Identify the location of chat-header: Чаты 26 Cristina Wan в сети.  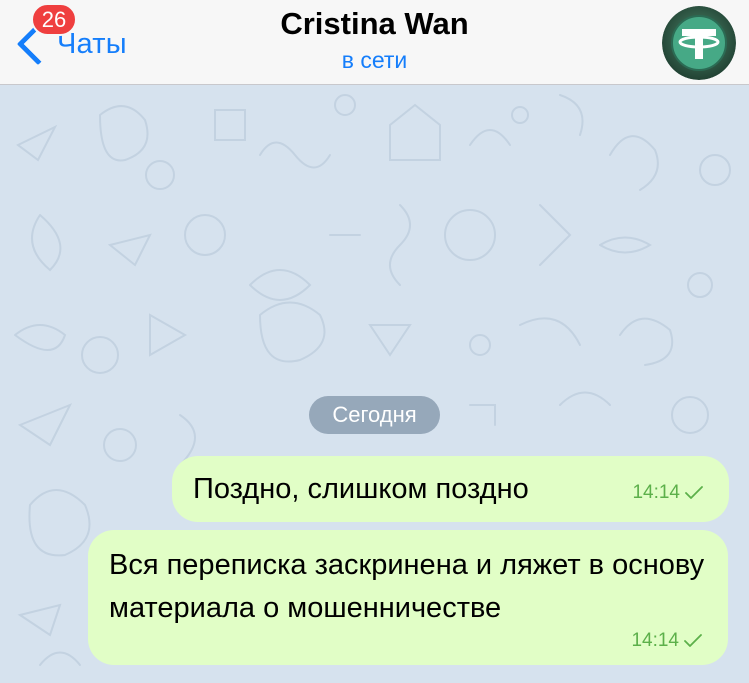
(374, 42).